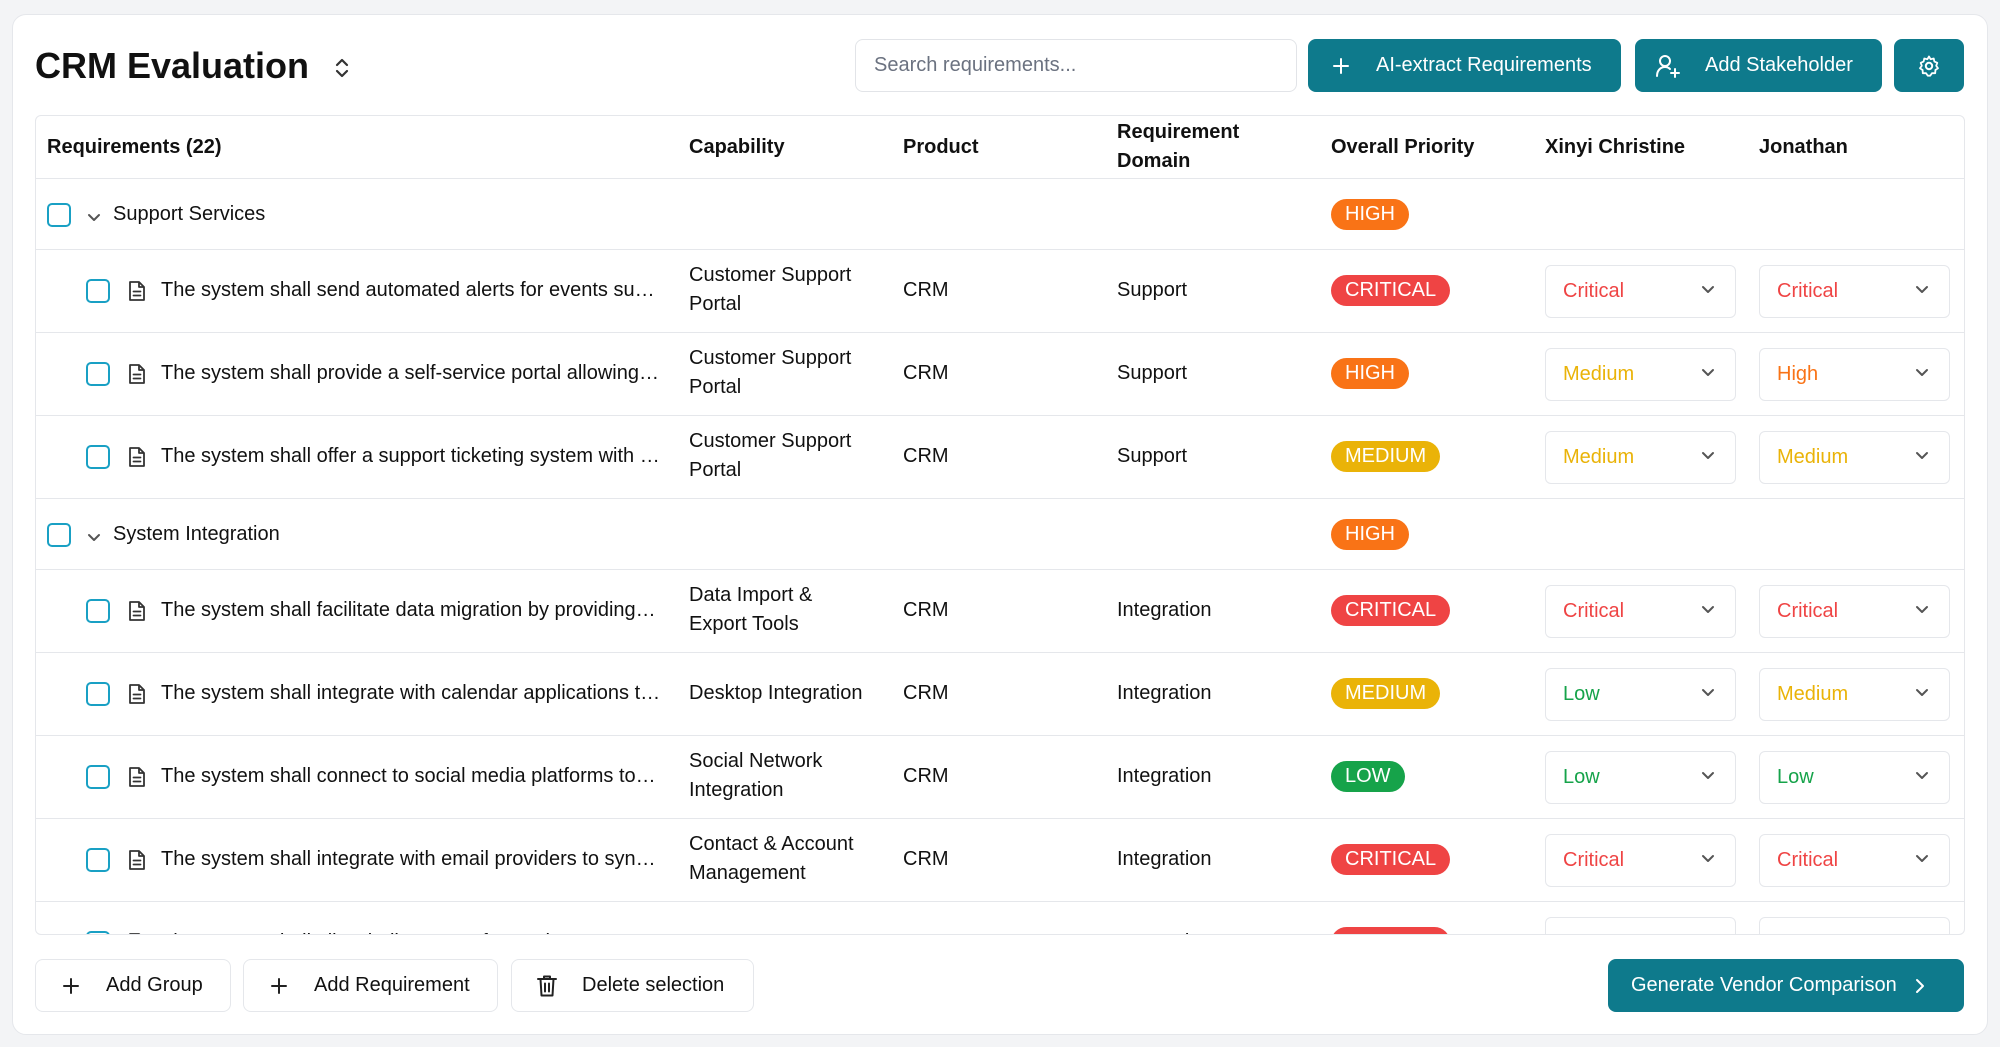  I want to click on settings-button, so click(1929, 65).